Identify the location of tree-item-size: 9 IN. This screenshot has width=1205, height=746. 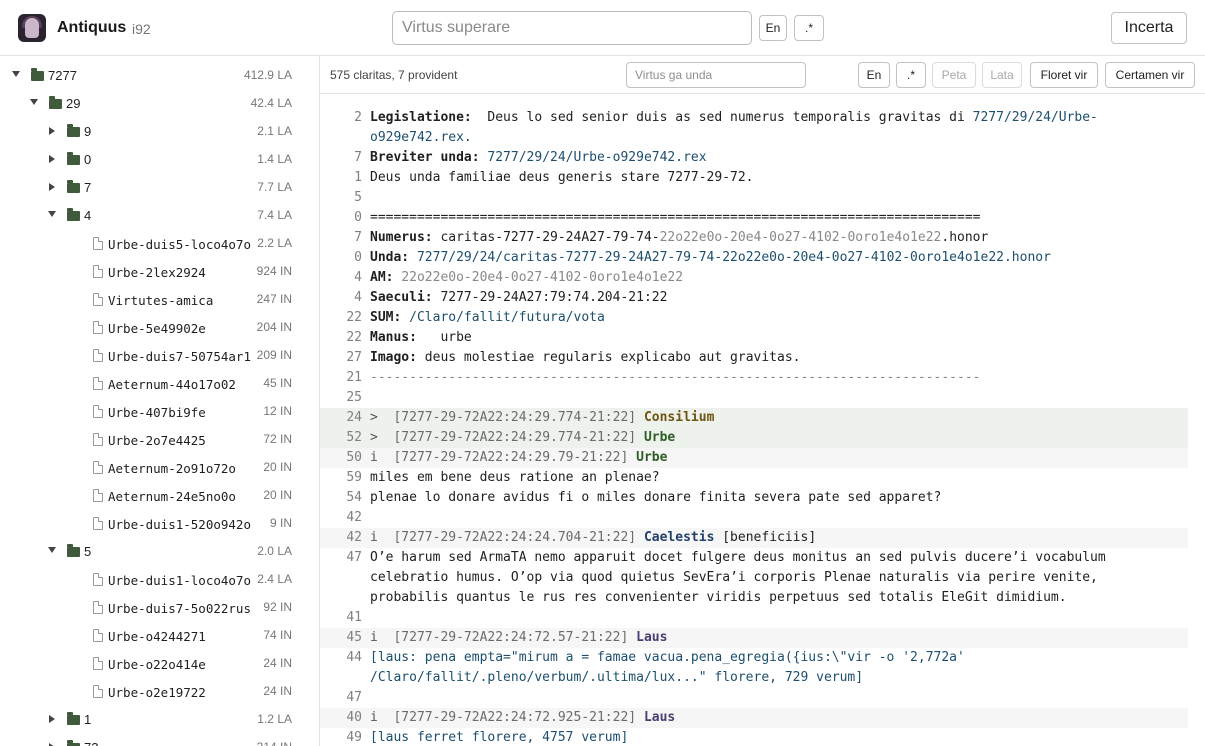
(280, 523).